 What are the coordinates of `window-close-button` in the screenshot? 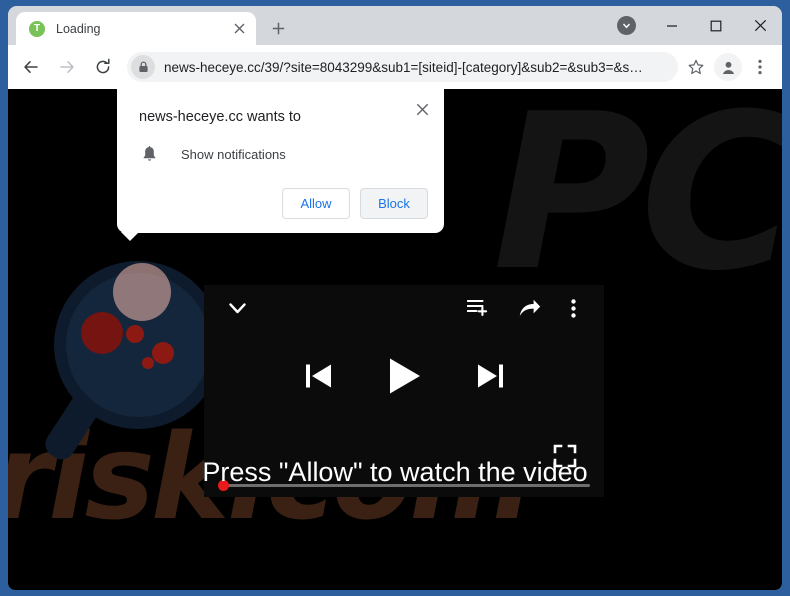 It's located at (760, 25).